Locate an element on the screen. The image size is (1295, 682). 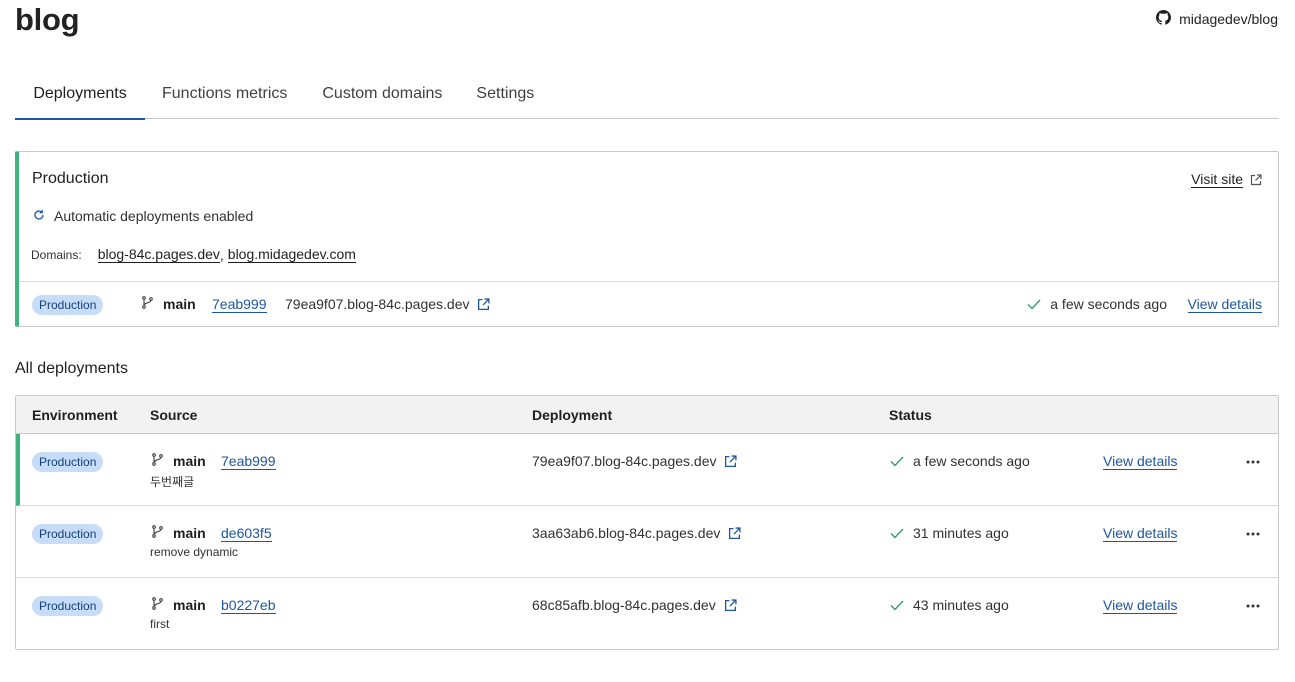
deployment-status: 31 minutes ago is located at coordinates (949, 533).